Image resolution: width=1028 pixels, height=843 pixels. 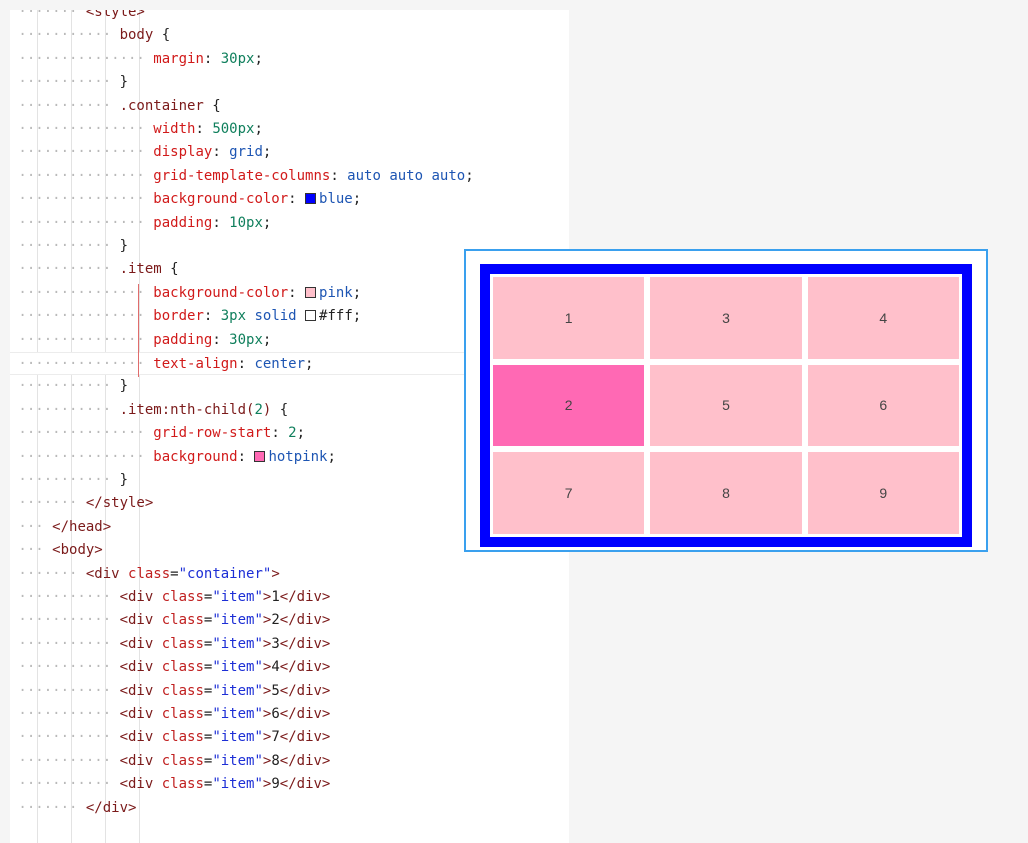 What do you see at coordinates (124, 82) in the screenshot?
I see `code-token: }` at bounding box center [124, 82].